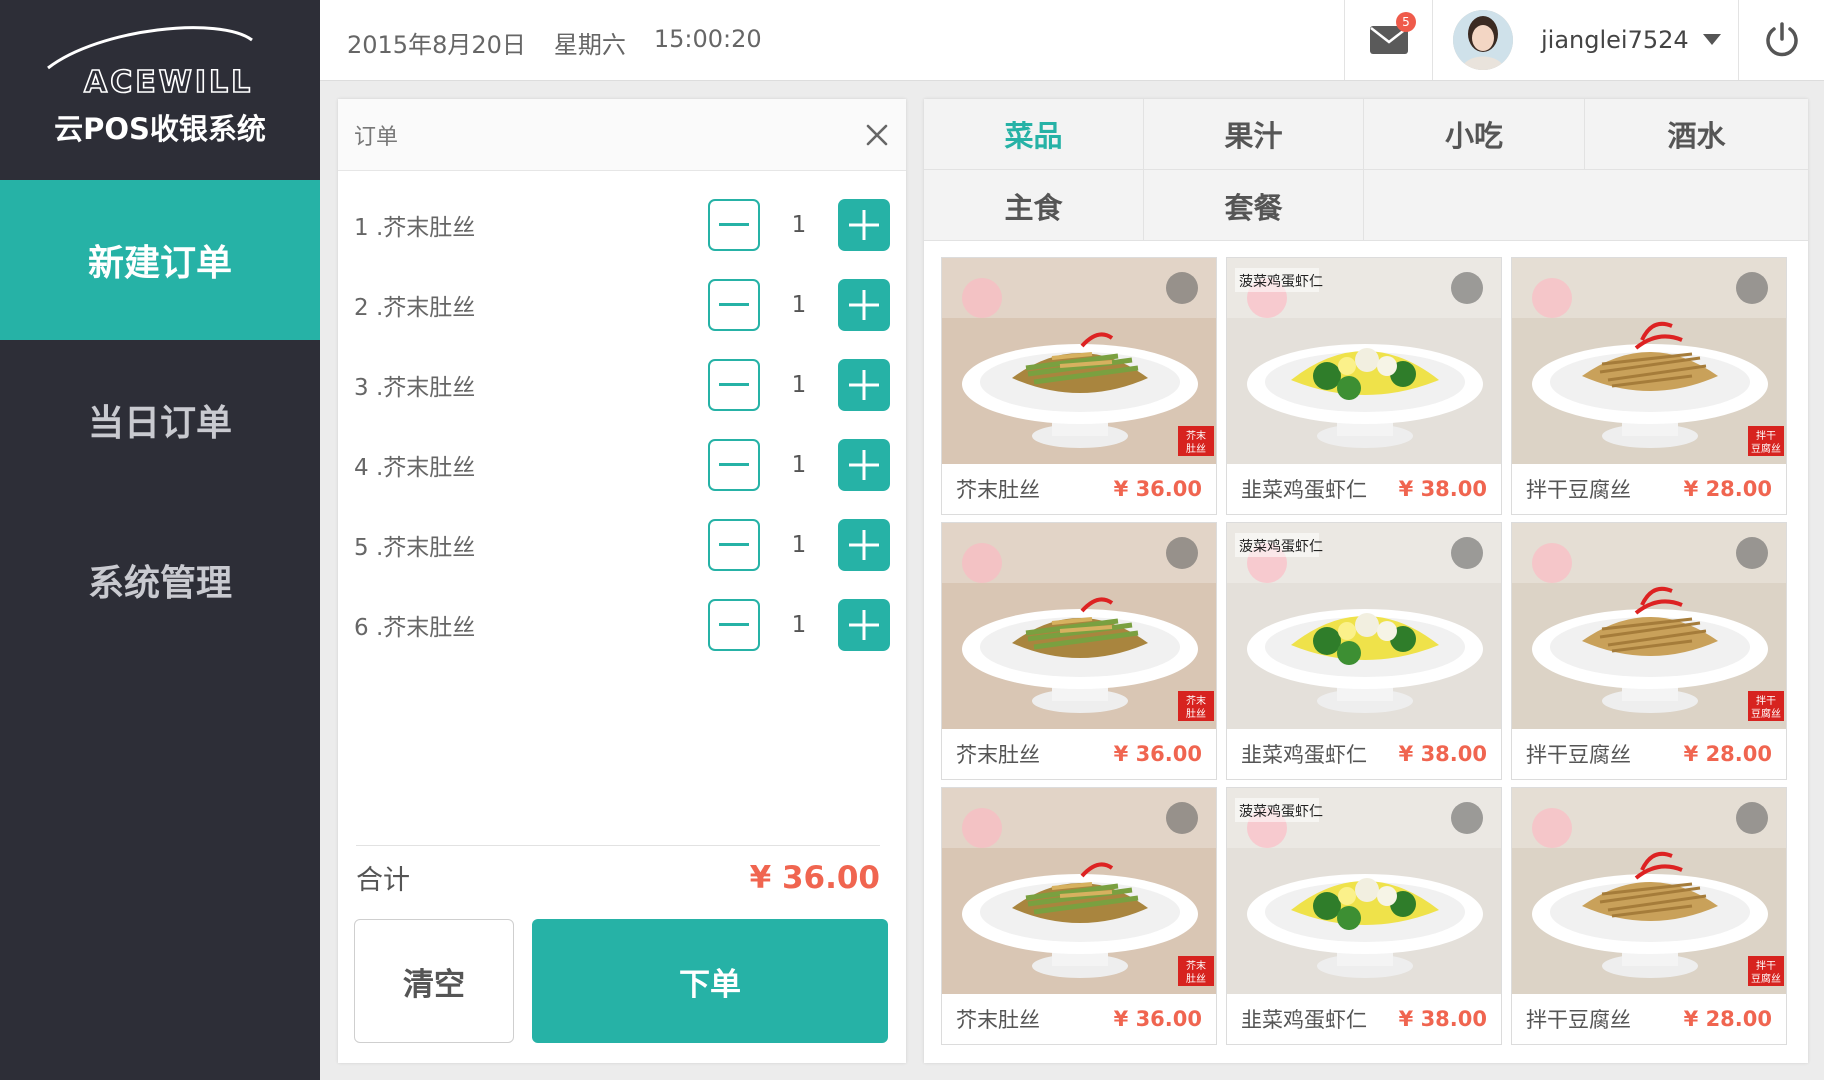 The image size is (1824, 1080). What do you see at coordinates (998, 755) in the screenshot?
I see `dish-name: 芥末肚丝` at bounding box center [998, 755].